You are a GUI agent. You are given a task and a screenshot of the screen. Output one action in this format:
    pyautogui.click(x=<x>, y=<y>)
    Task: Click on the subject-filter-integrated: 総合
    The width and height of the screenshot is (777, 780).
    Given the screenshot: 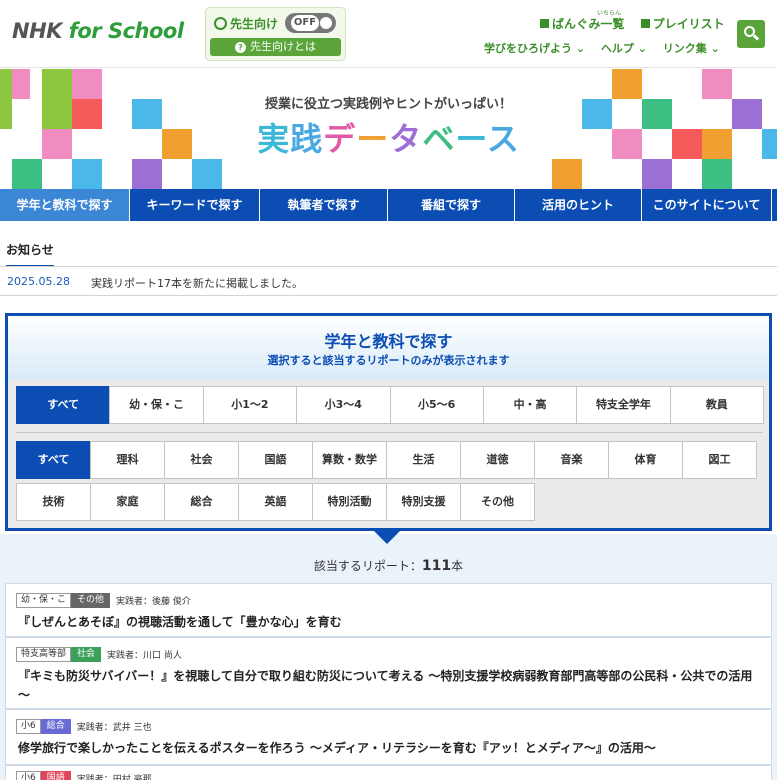 What is the action you would take?
    pyautogui.click(x=201, y=502)
    